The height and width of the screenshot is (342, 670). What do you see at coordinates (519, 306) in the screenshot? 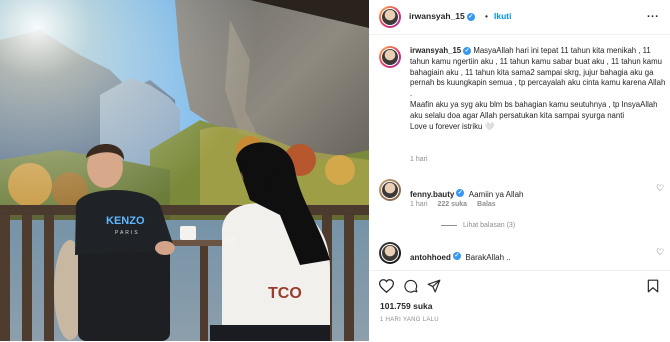
I see `post-actions-bar: 101.759 suka 1 HARI YANG LALU` at bounding box center [519, 306].